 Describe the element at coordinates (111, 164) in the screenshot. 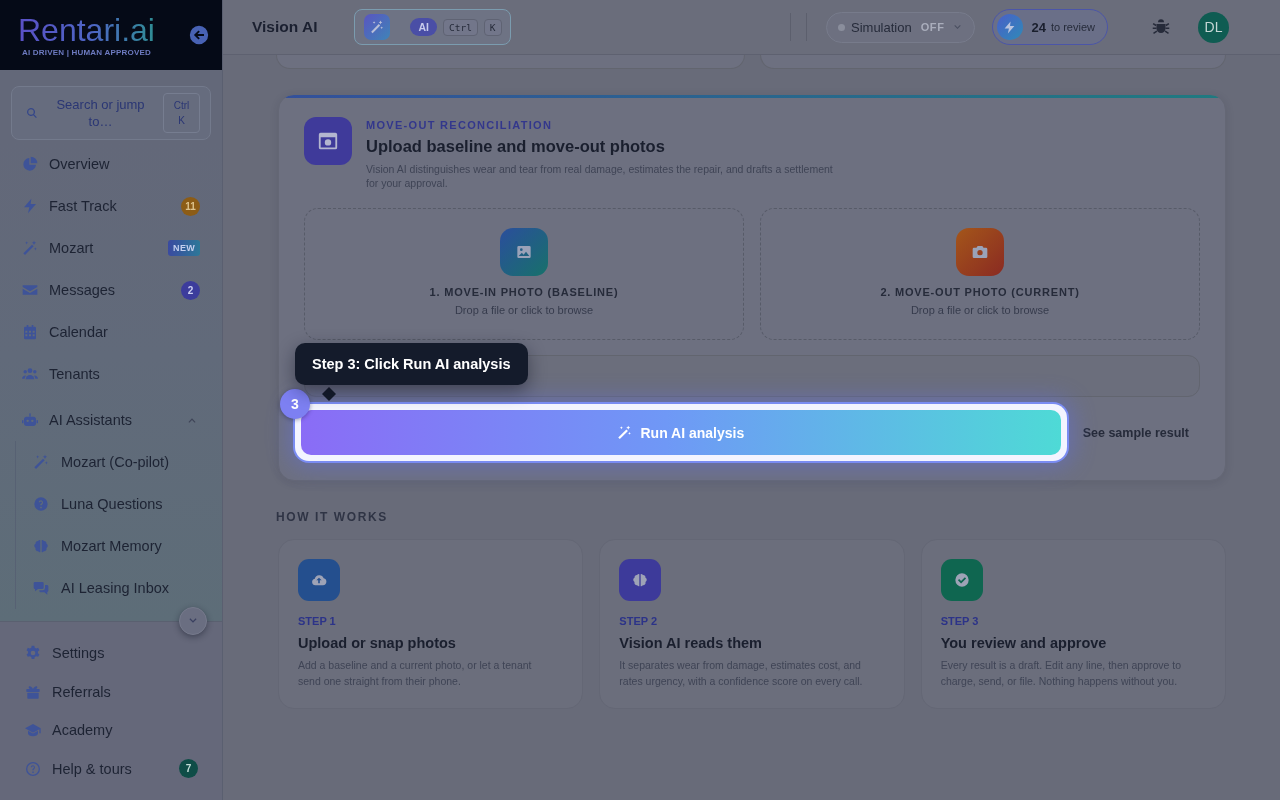

I see `nav-item: Overview` at that location.